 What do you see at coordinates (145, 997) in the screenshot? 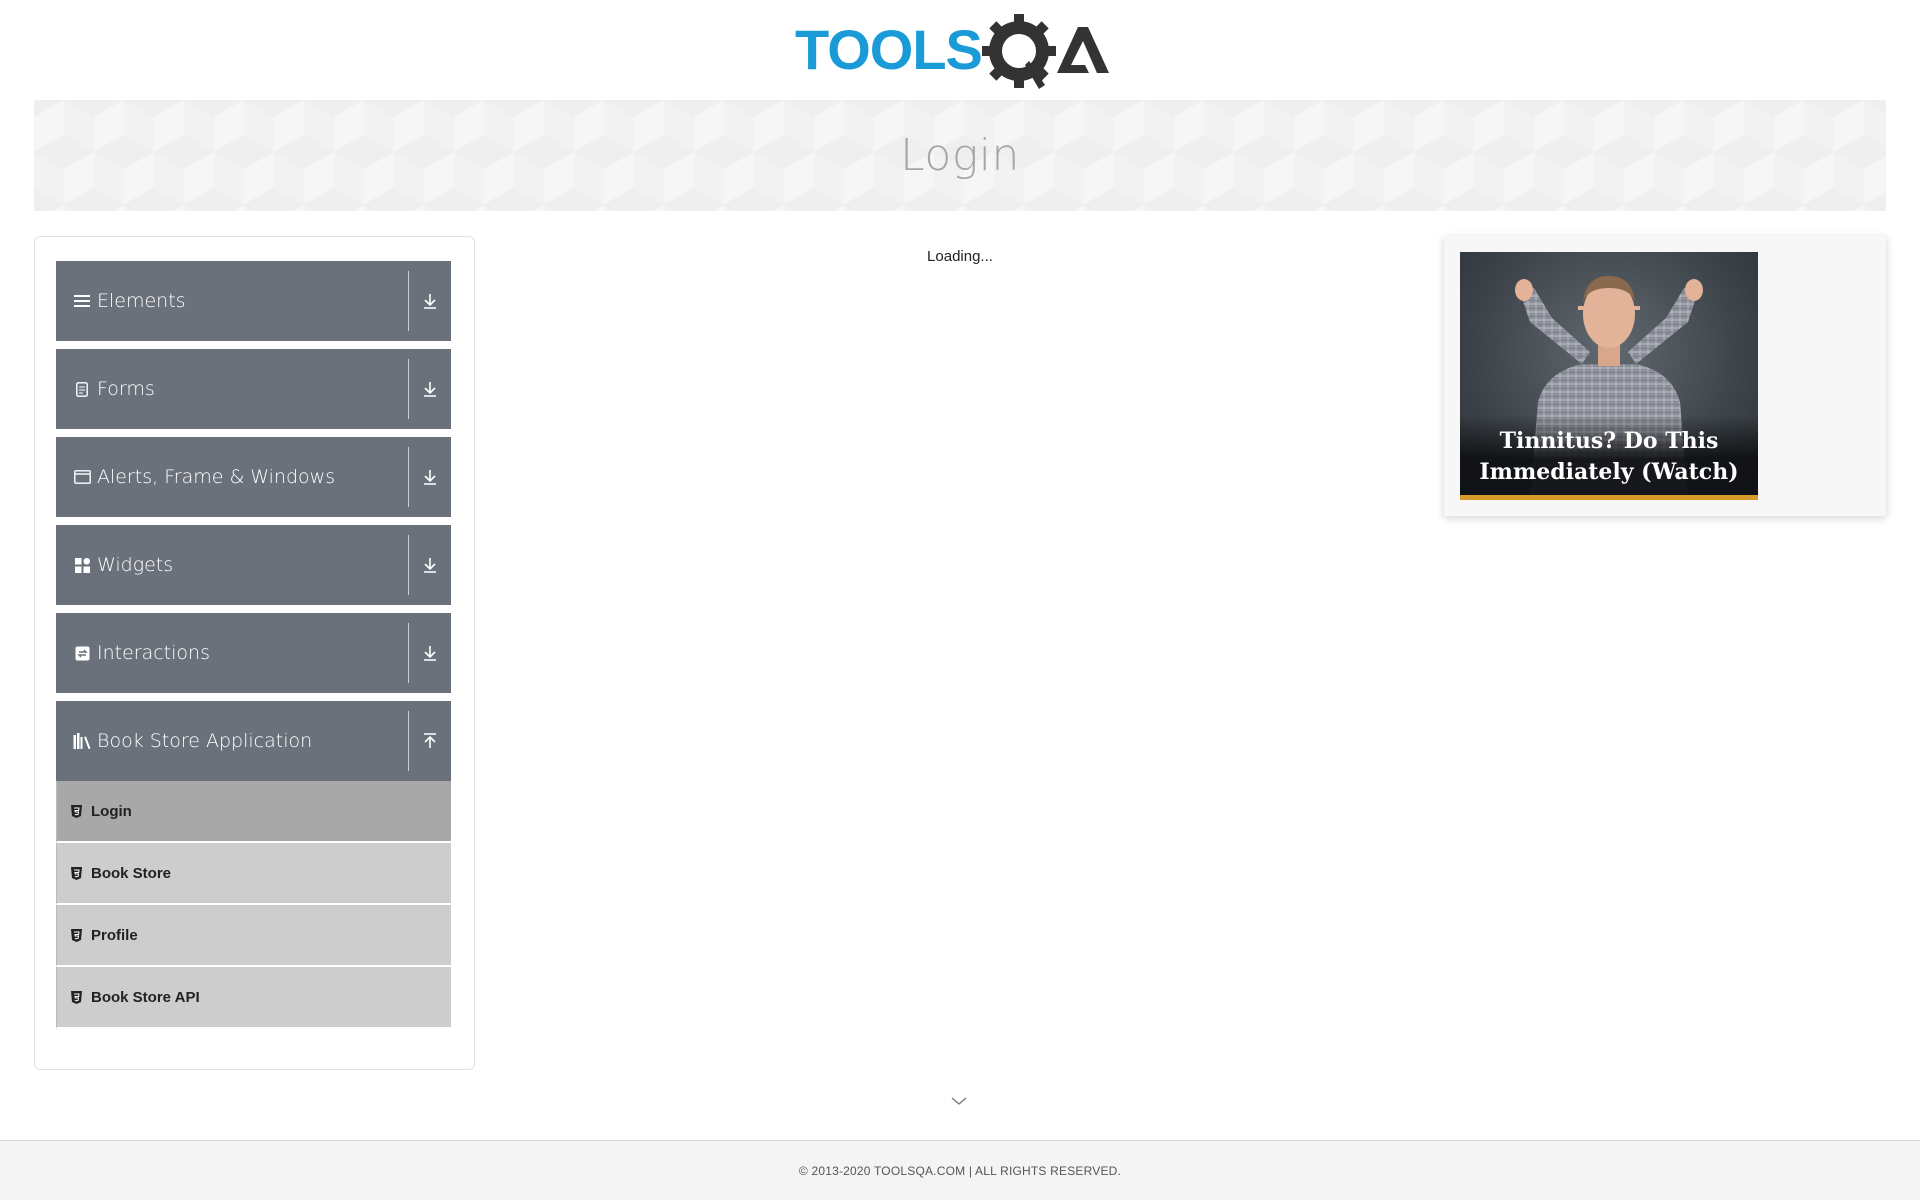
I see `sidebar-item-label: Book Store API` at bounding box center [145, 997].